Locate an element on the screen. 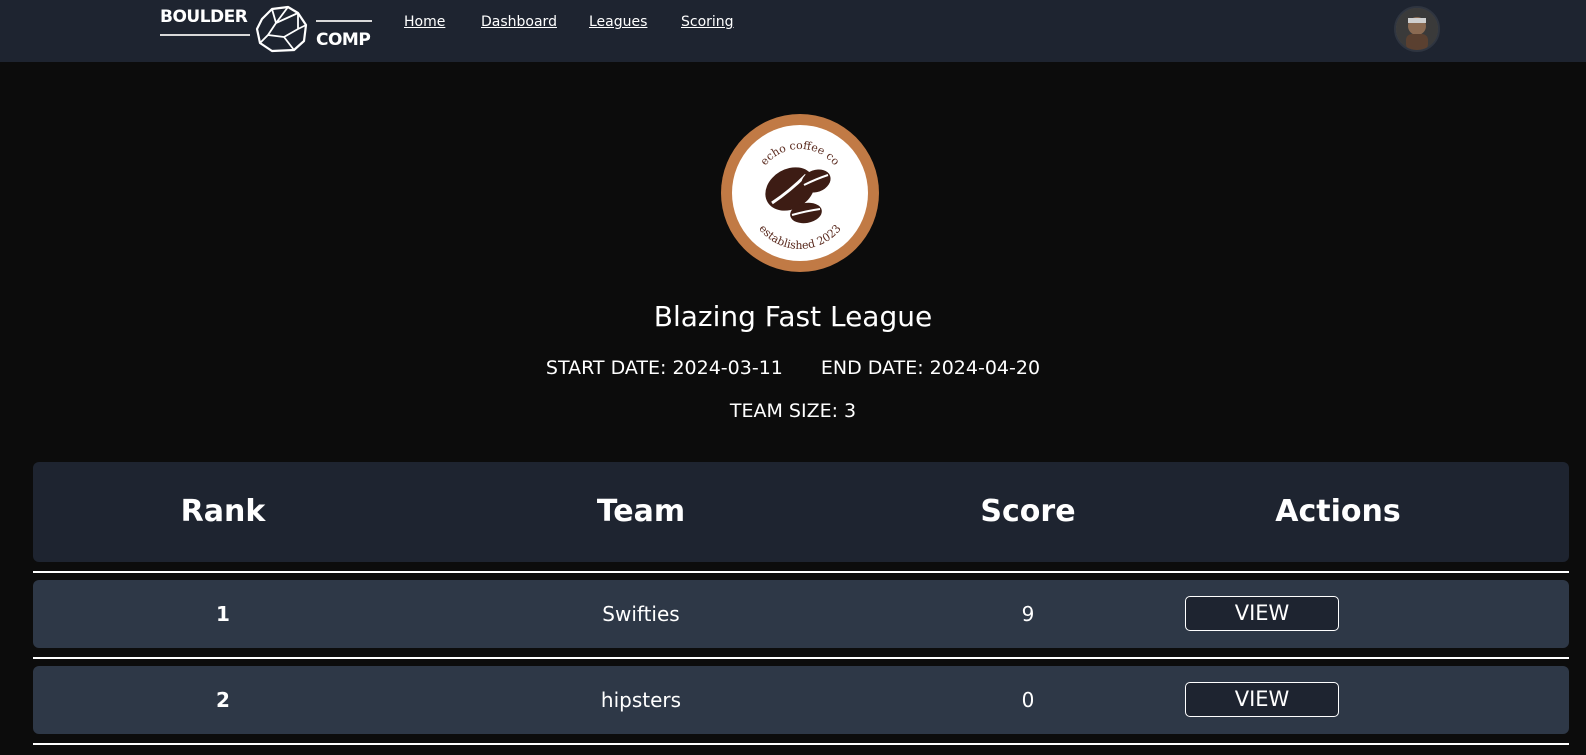  row-score: 0 is located at coordinates (1028, 700).